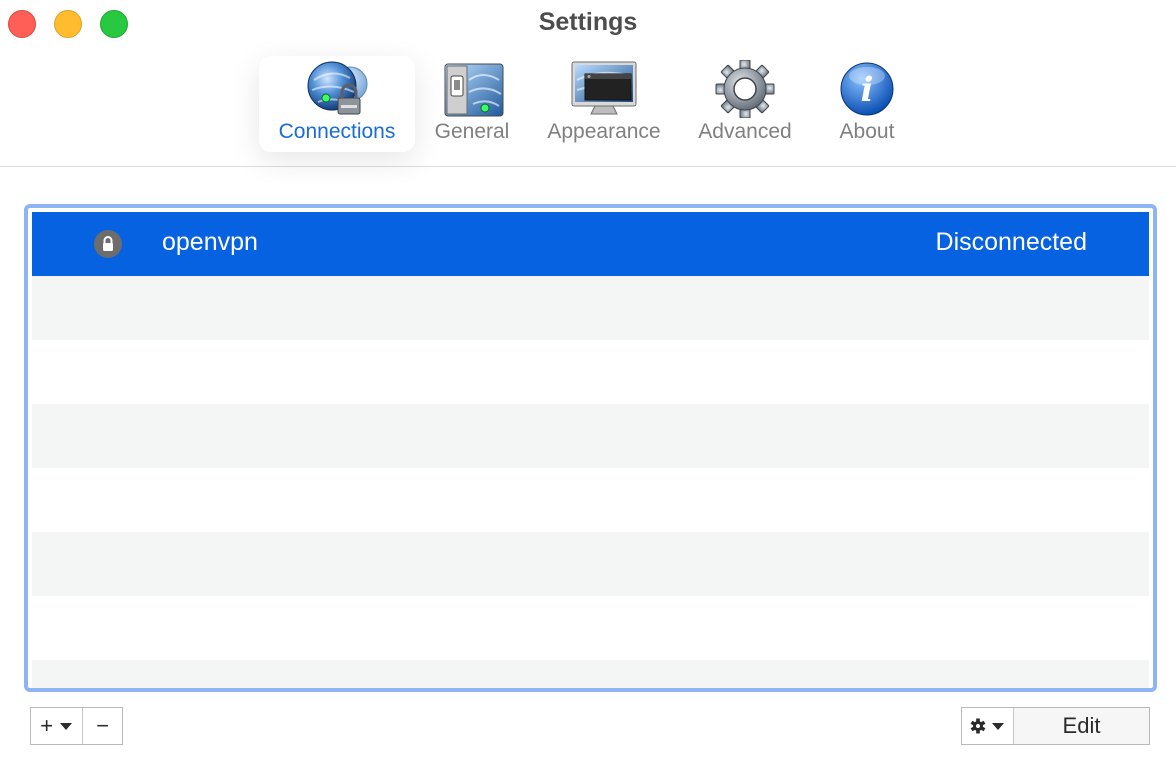 The width and height of the screenshot is (1176, 770). I want to click on tab-label: About, so click(867, 131).